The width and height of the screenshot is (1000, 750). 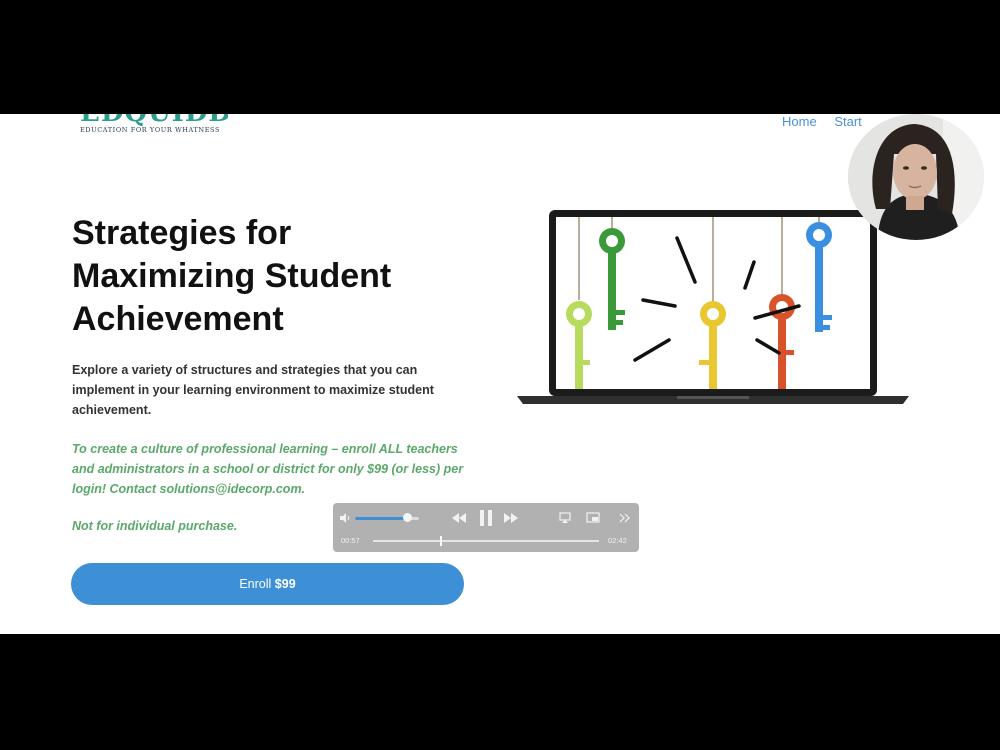 What do you see at coordinates (381, 518) in the screenshot?
I see `volume-slider-fill` at bounding box center [381, 518].